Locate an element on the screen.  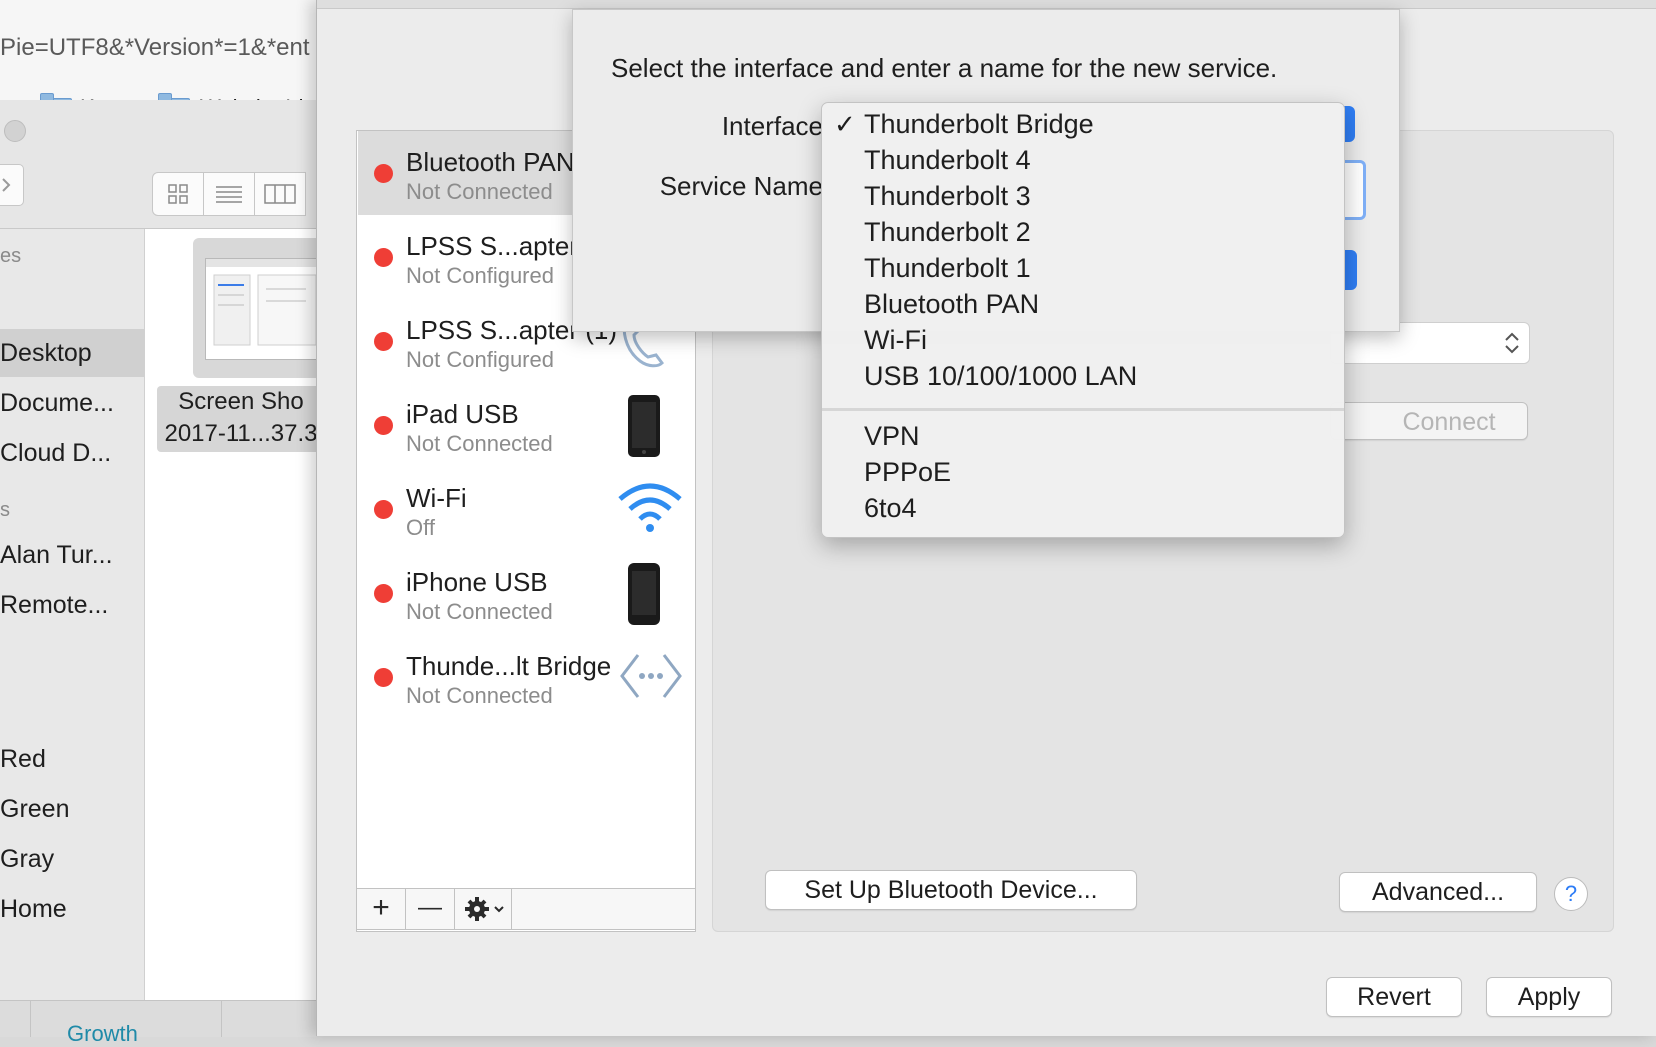
file-name-line1: Screen Sho is located at coordinates (241, 401).